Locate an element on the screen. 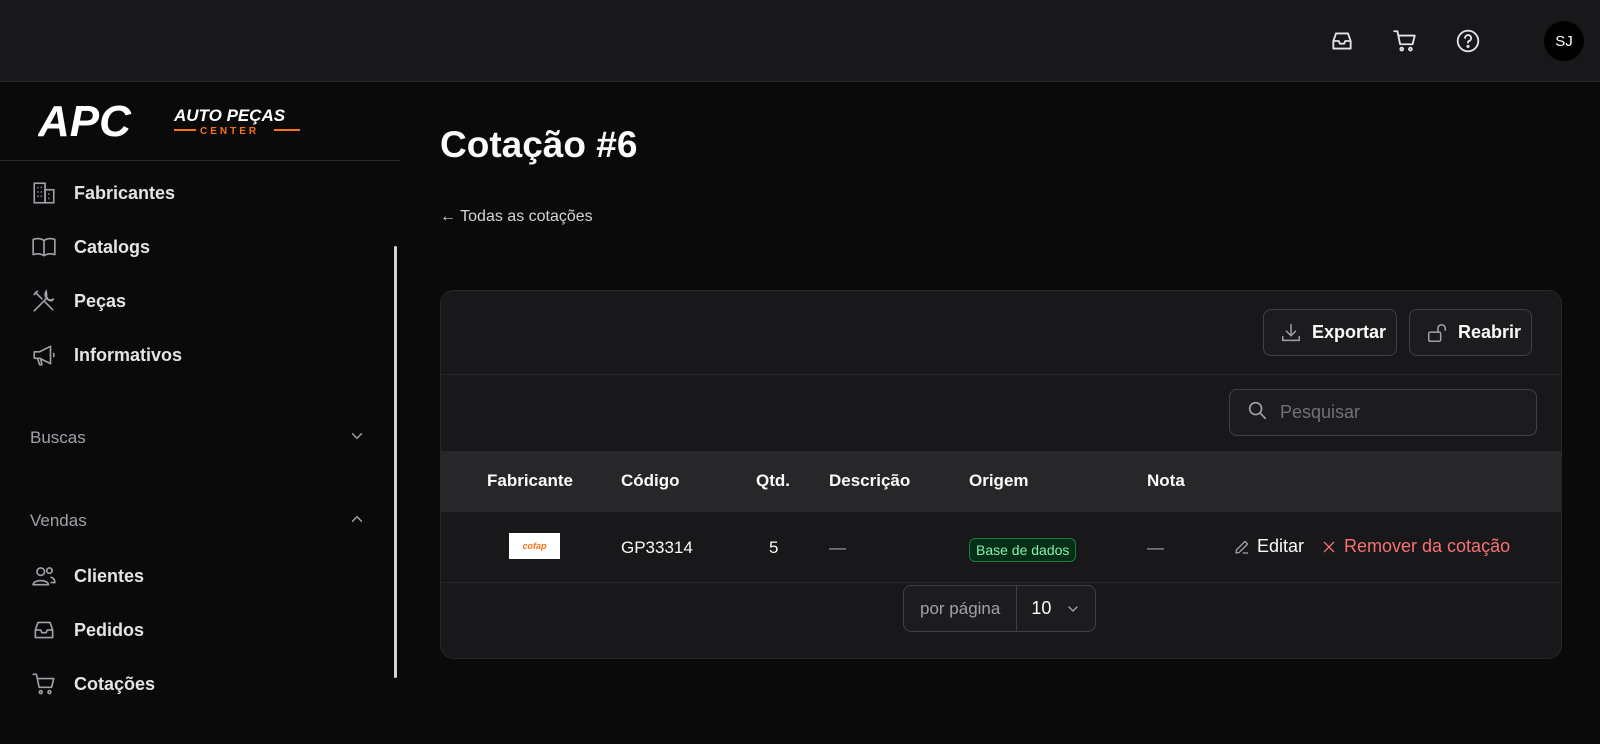 This screenshot has width=1600, height=744. search-box is located at coordinates (1383, 412).